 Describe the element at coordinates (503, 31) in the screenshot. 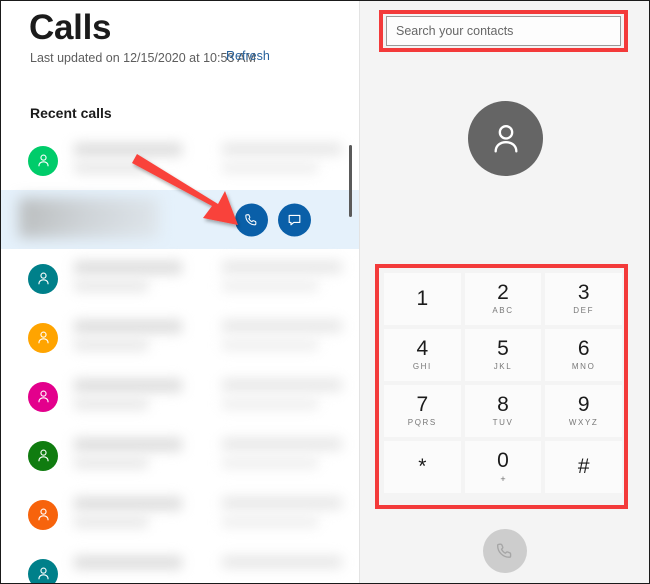

I see `search-input` at that location.